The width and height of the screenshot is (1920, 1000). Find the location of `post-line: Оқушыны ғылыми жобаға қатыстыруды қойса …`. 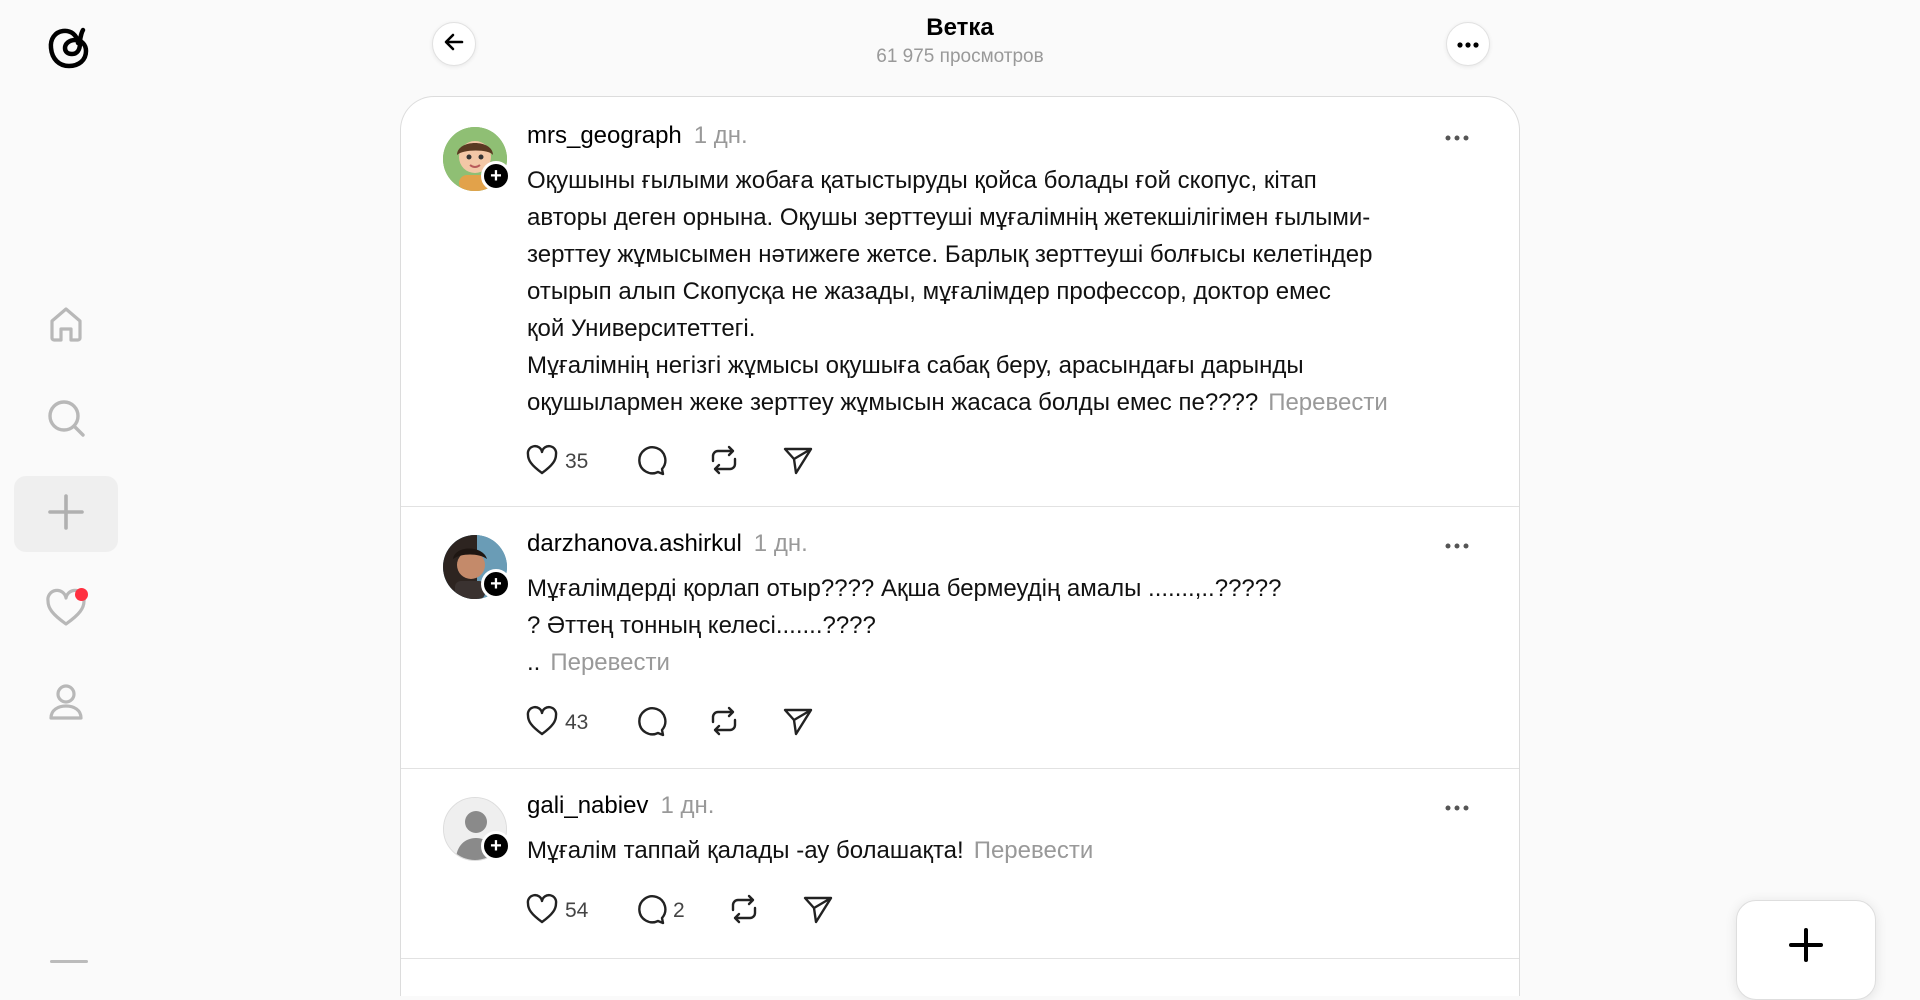

post-line: Оқушыны ғылыми жобаға қатыстыруды қойса … is located at coordinates (922, 180).